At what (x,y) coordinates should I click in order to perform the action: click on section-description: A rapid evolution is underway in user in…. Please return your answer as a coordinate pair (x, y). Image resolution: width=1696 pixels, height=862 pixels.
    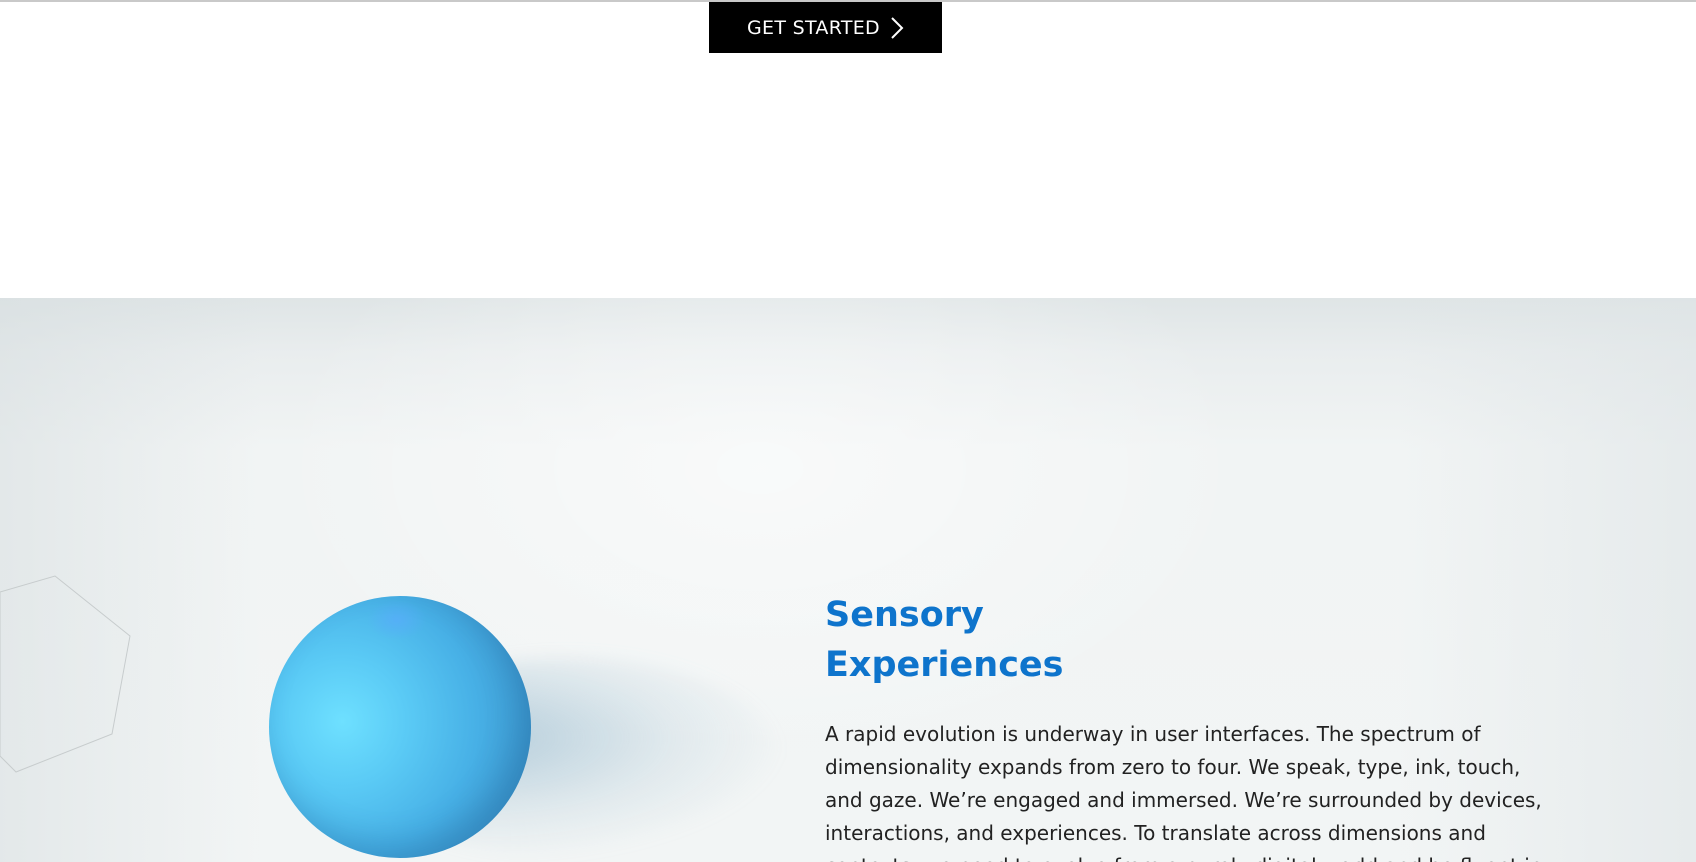
    Looking at the image, I should click on (1183, 792).